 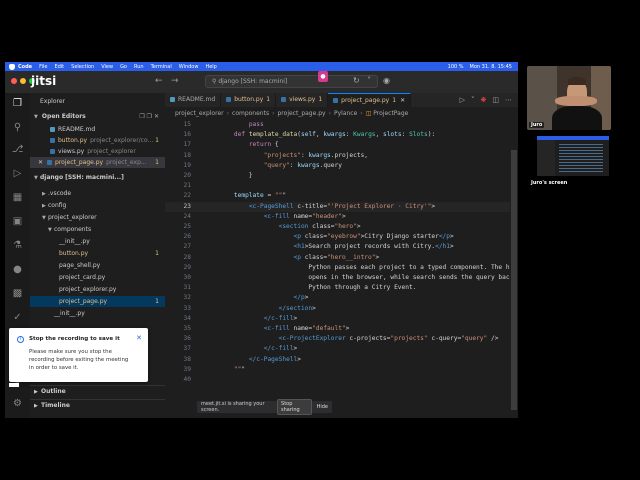 I want to click on code-line: 31 Python through a Citry Event., so click(x=341, y=288).